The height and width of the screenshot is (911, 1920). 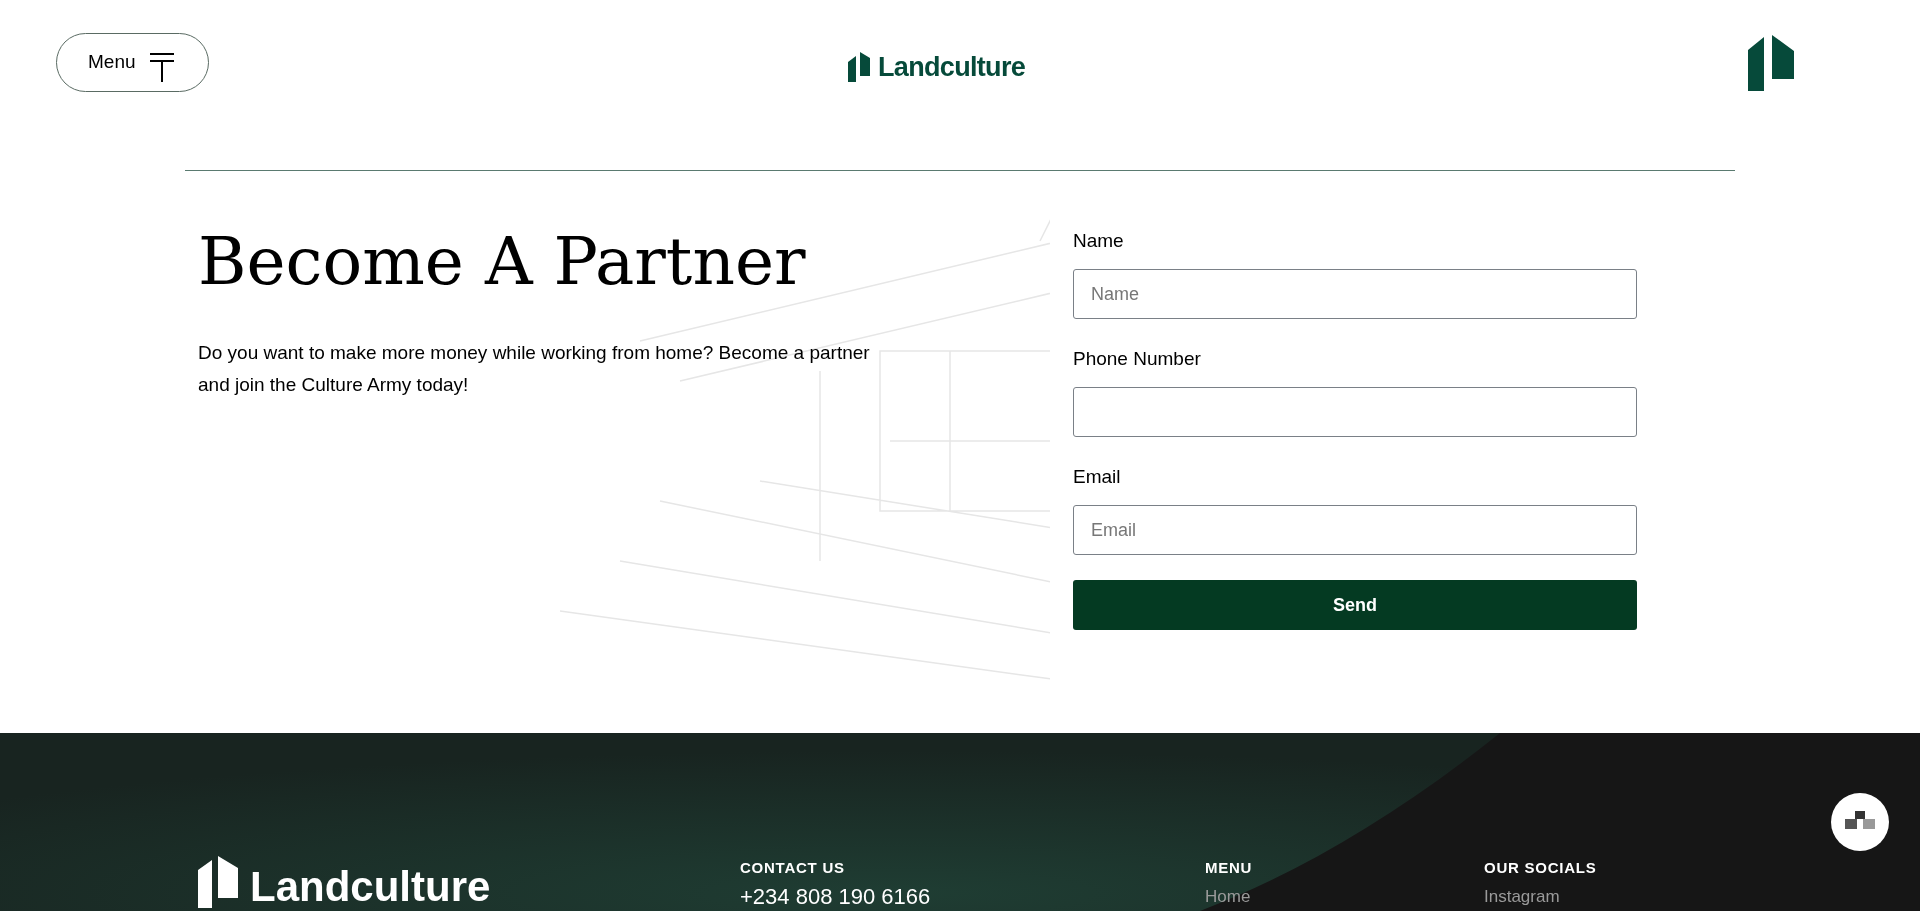 I want to click on input-field: Email, so click(x=1355, y=530).